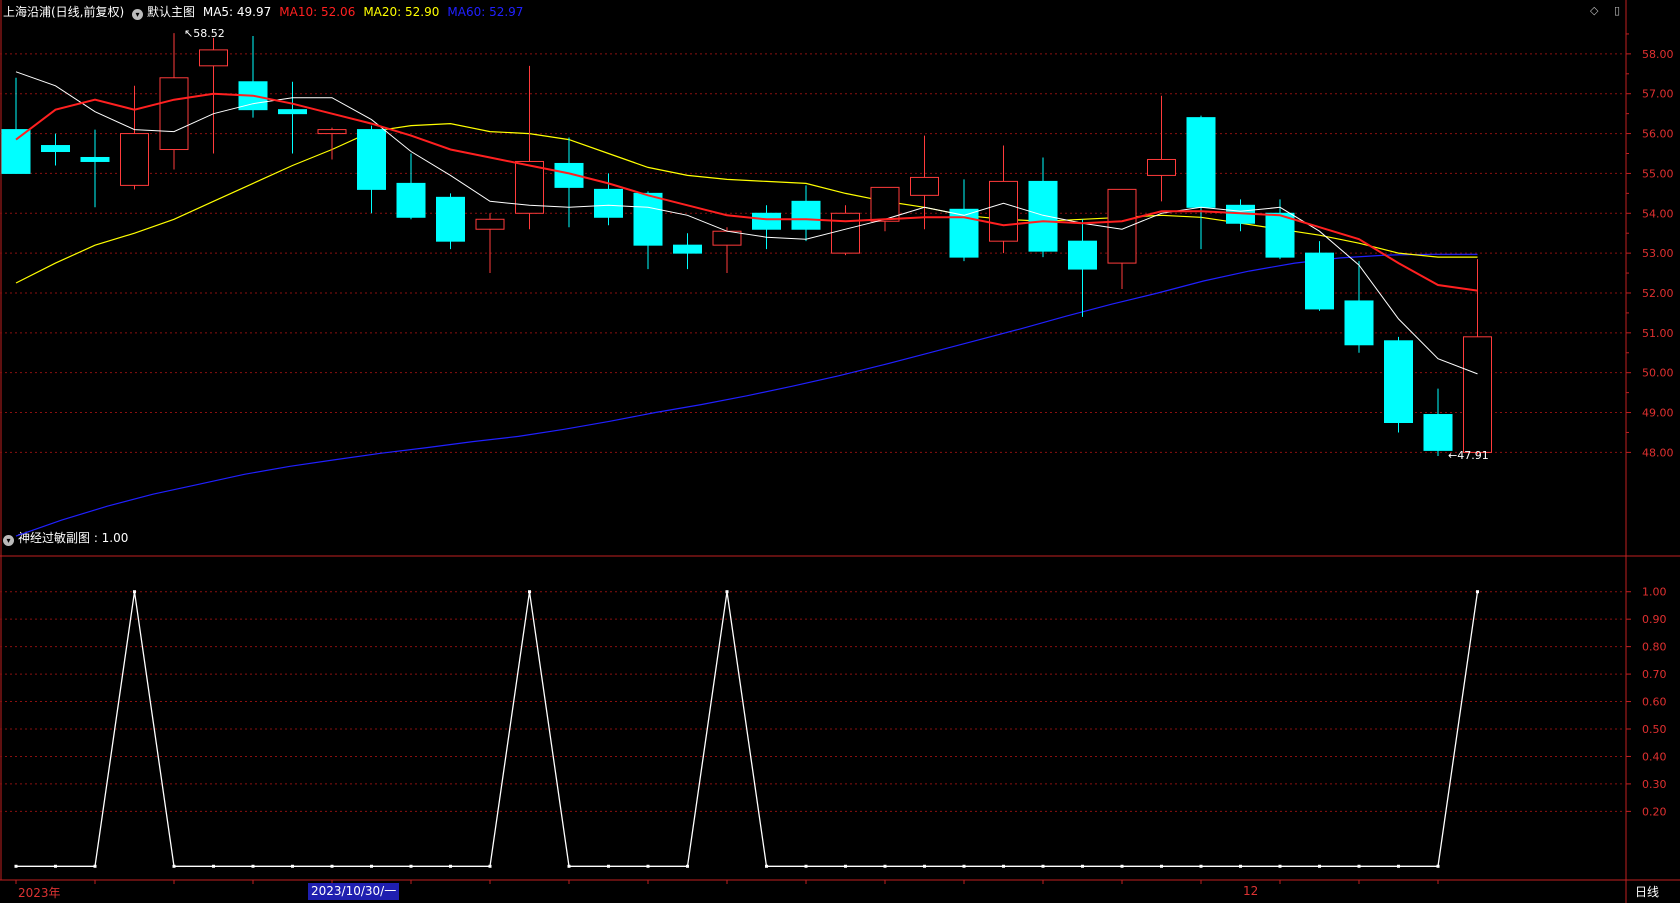 Image resolution: width=1680 pixels, height=903 pixels. I want to click on main-tick-label-5: 53.00, so click(1658, 253).